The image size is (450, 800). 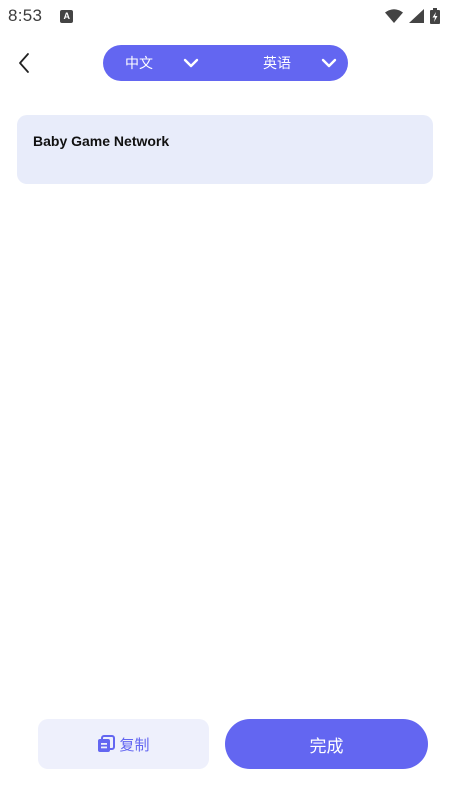 What do you see at coordinates (394, 16) in the screenshot?
I see `wifi-icon` at bounding box center [394, 16].